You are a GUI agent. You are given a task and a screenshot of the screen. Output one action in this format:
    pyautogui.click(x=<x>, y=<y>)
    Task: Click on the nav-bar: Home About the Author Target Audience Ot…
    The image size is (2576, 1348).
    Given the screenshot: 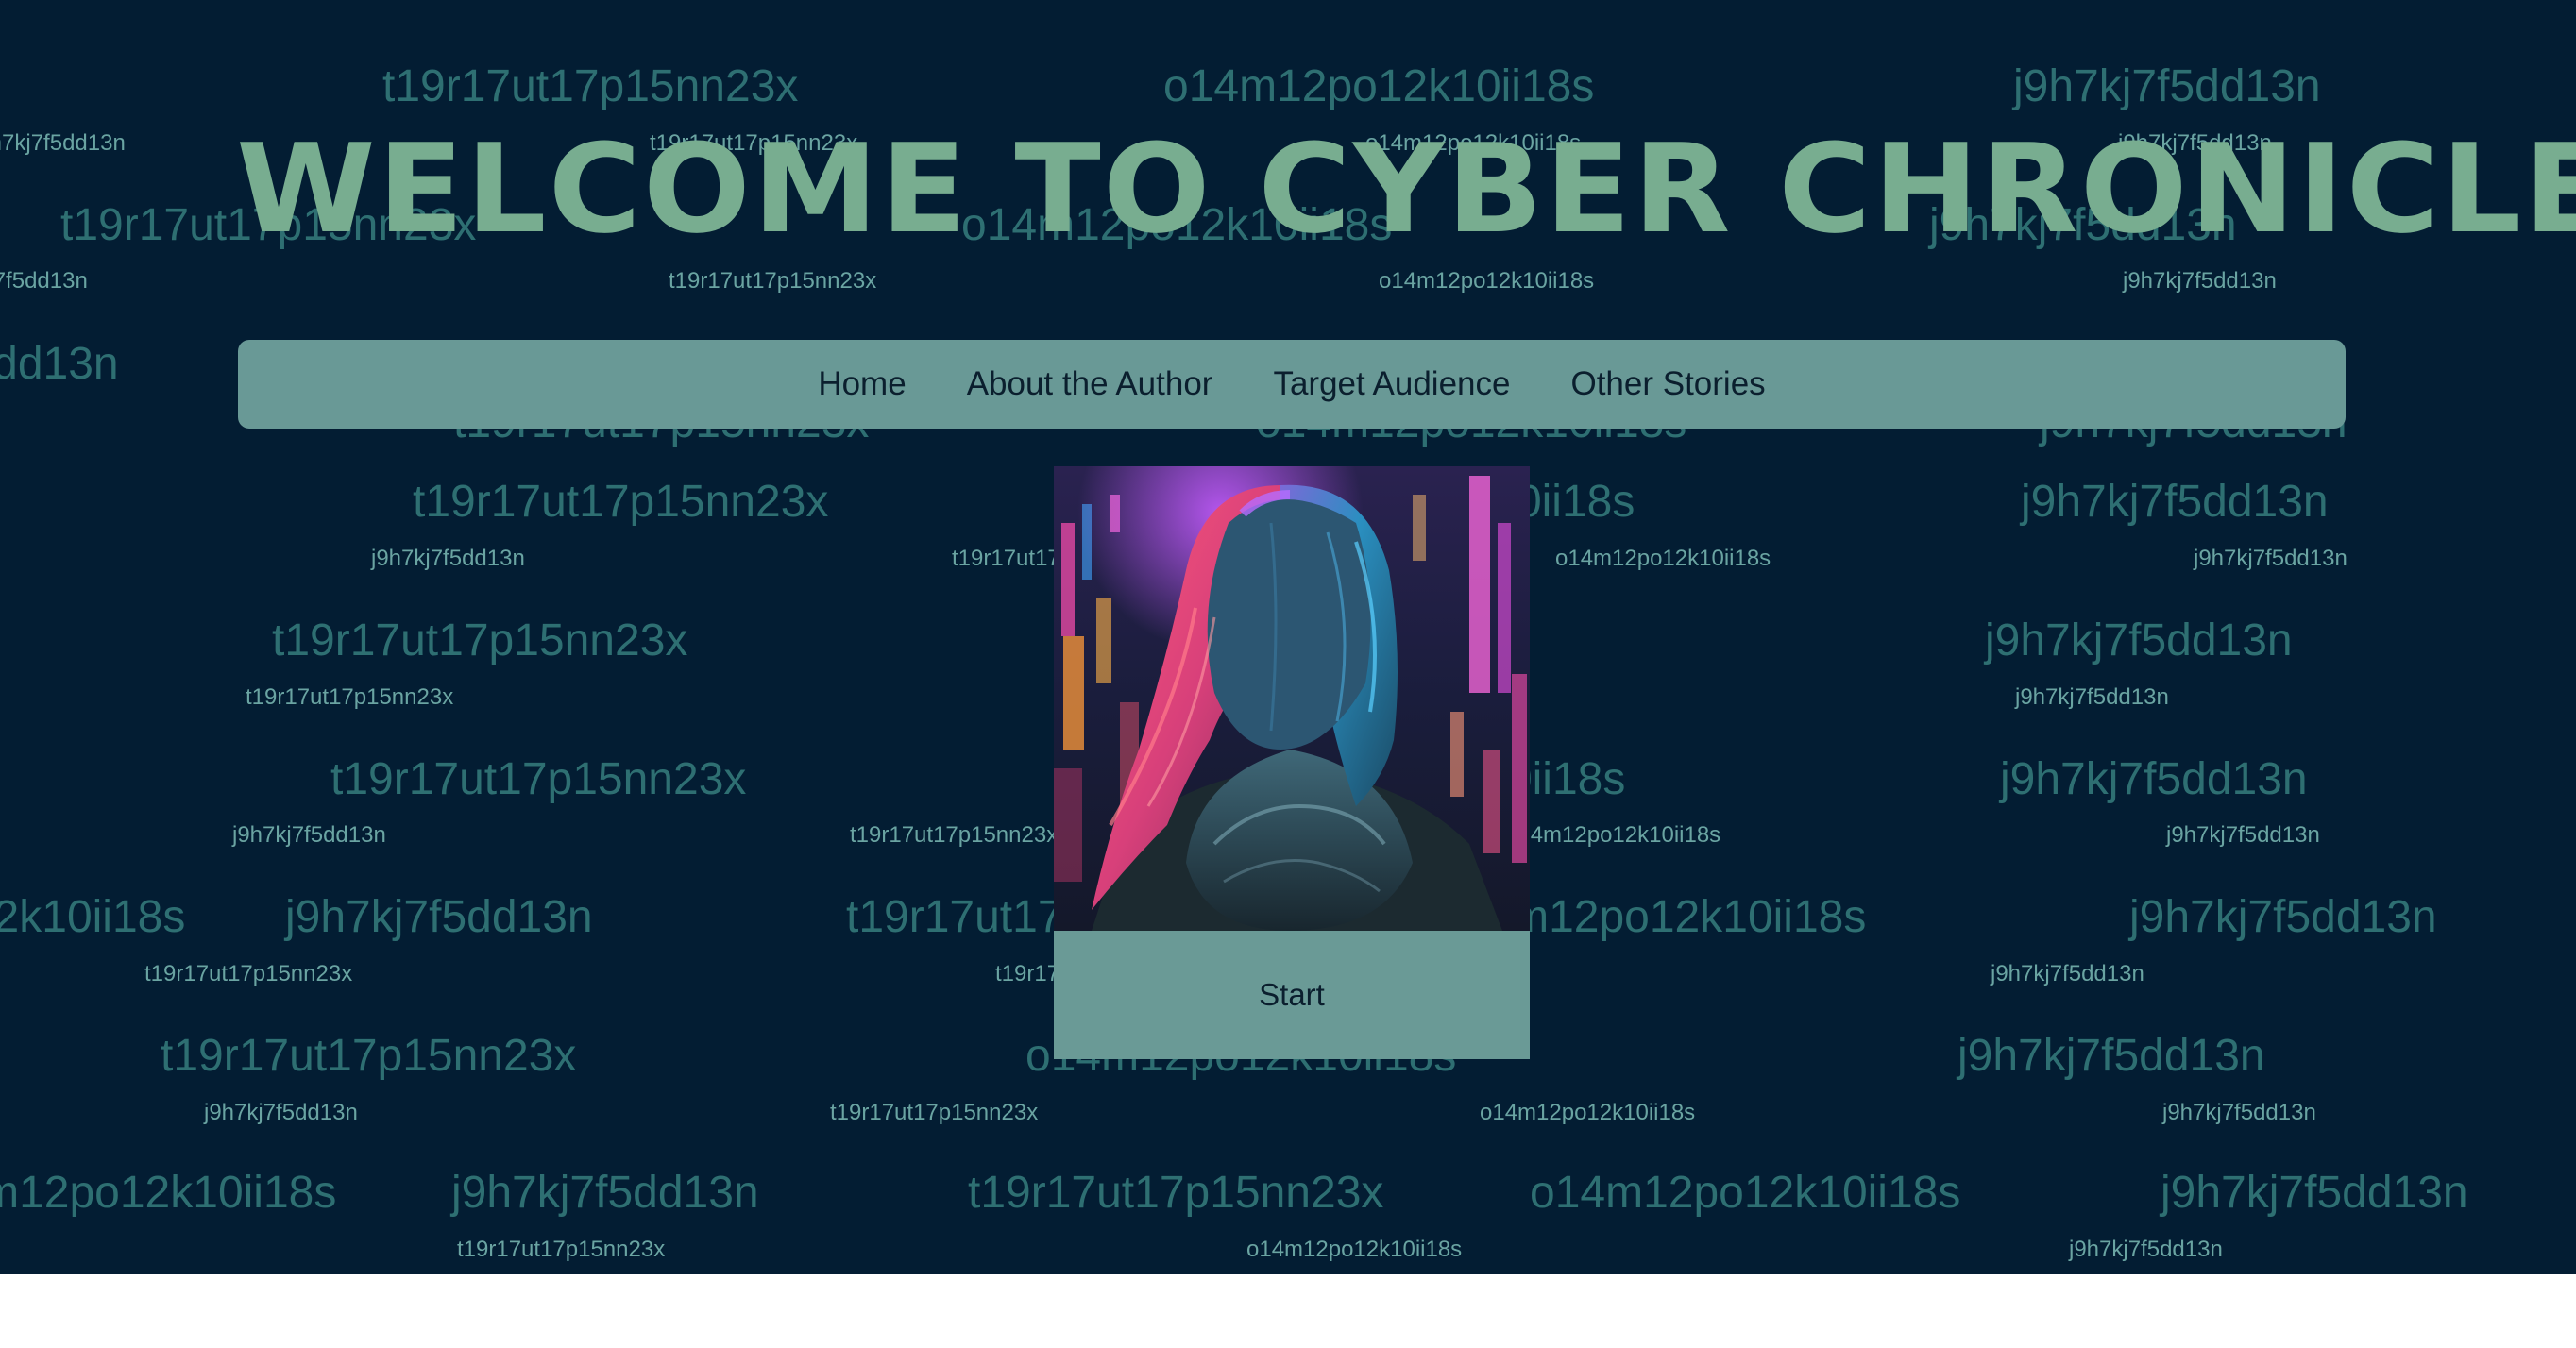 What is the action you would take?
    pyautogui.click(x=1292, y=385)
    